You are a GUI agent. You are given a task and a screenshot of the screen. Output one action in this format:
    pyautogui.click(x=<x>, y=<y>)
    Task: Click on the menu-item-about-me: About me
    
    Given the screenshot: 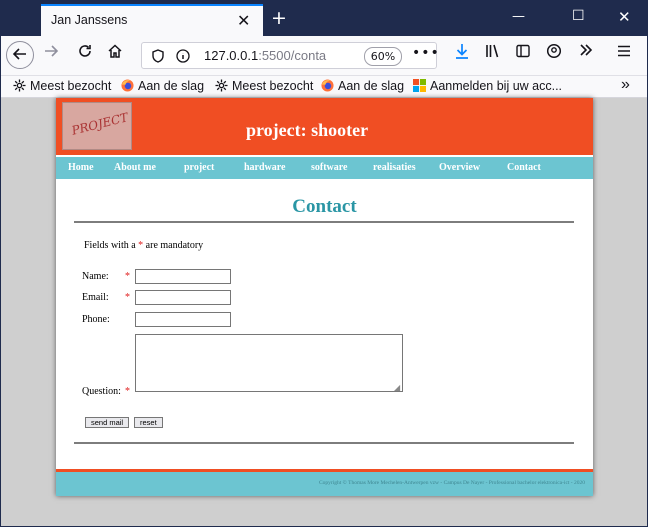 What is the action you would take?
    pyautogui.click(x=135, y=167)
    